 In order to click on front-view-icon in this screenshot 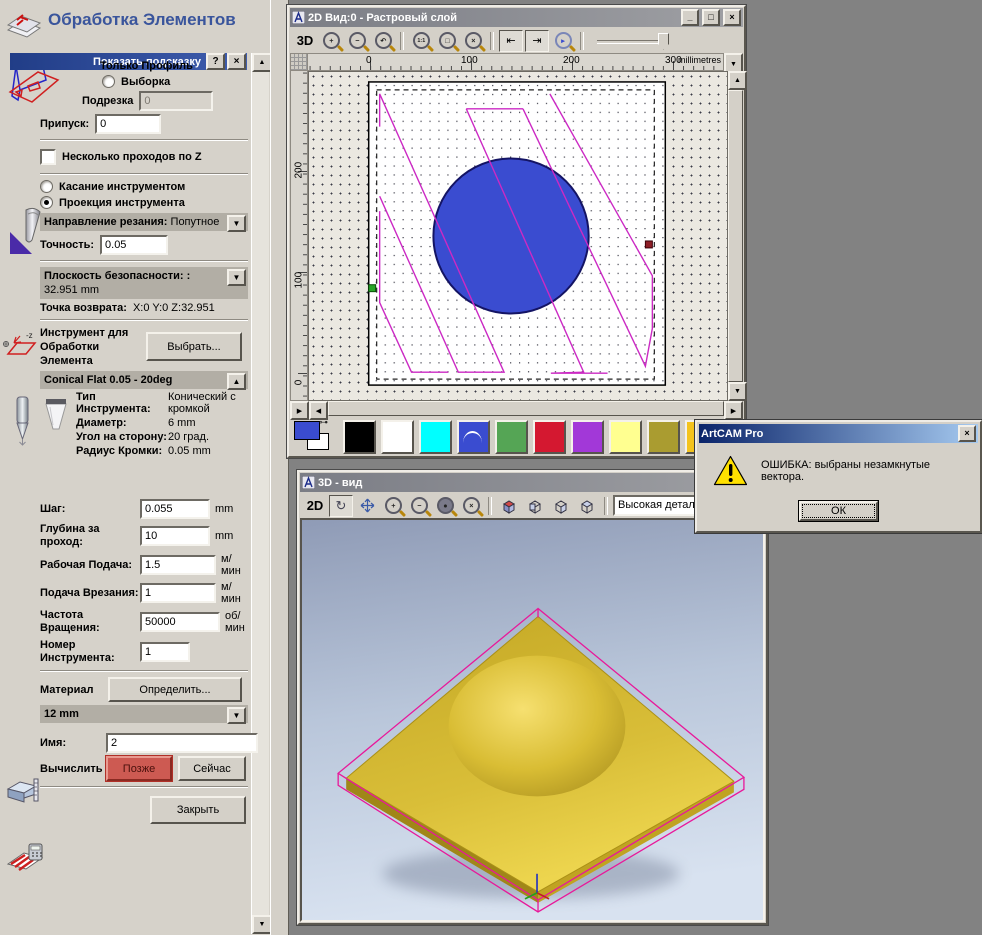, I will do `click(535, 506)`.